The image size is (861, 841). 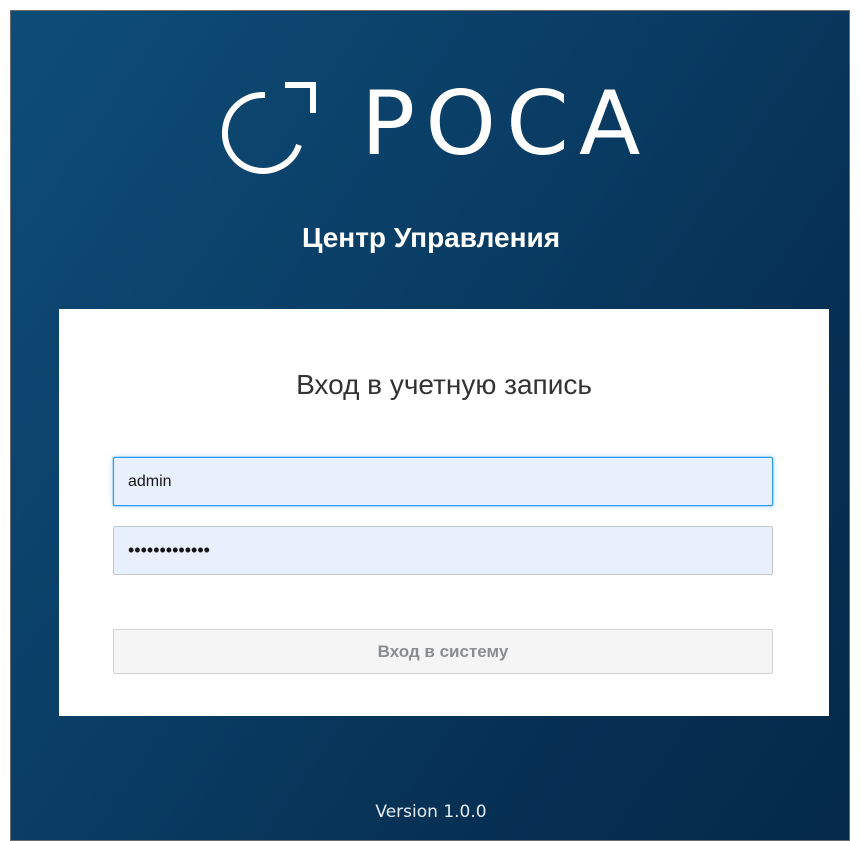 I want to click on password-input, so click(x=443, y=550).